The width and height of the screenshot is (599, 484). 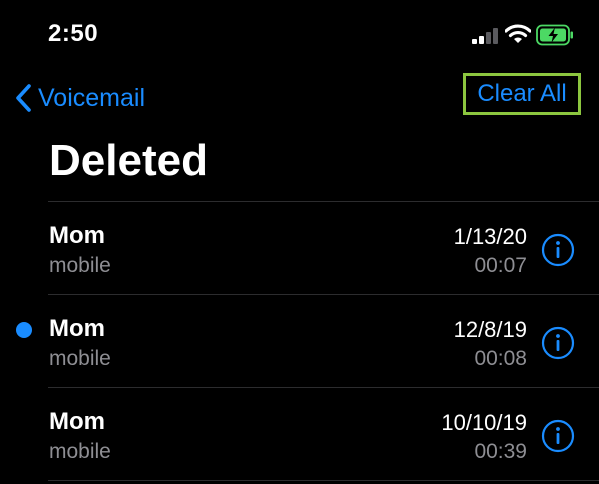 I want to click on list-divider, so click(x=323, y=480).